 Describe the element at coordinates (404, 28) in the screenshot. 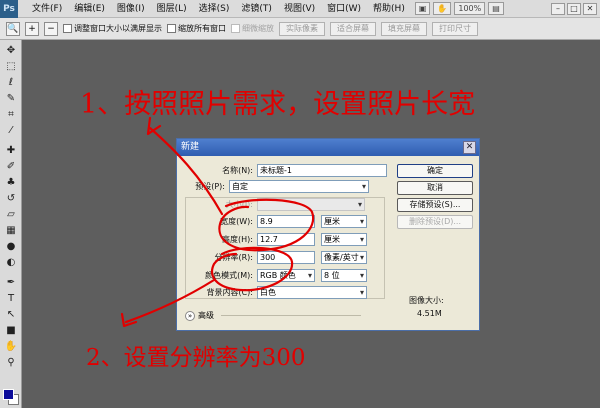

I see `fill-screen-button: 填充屏幕` at that location.